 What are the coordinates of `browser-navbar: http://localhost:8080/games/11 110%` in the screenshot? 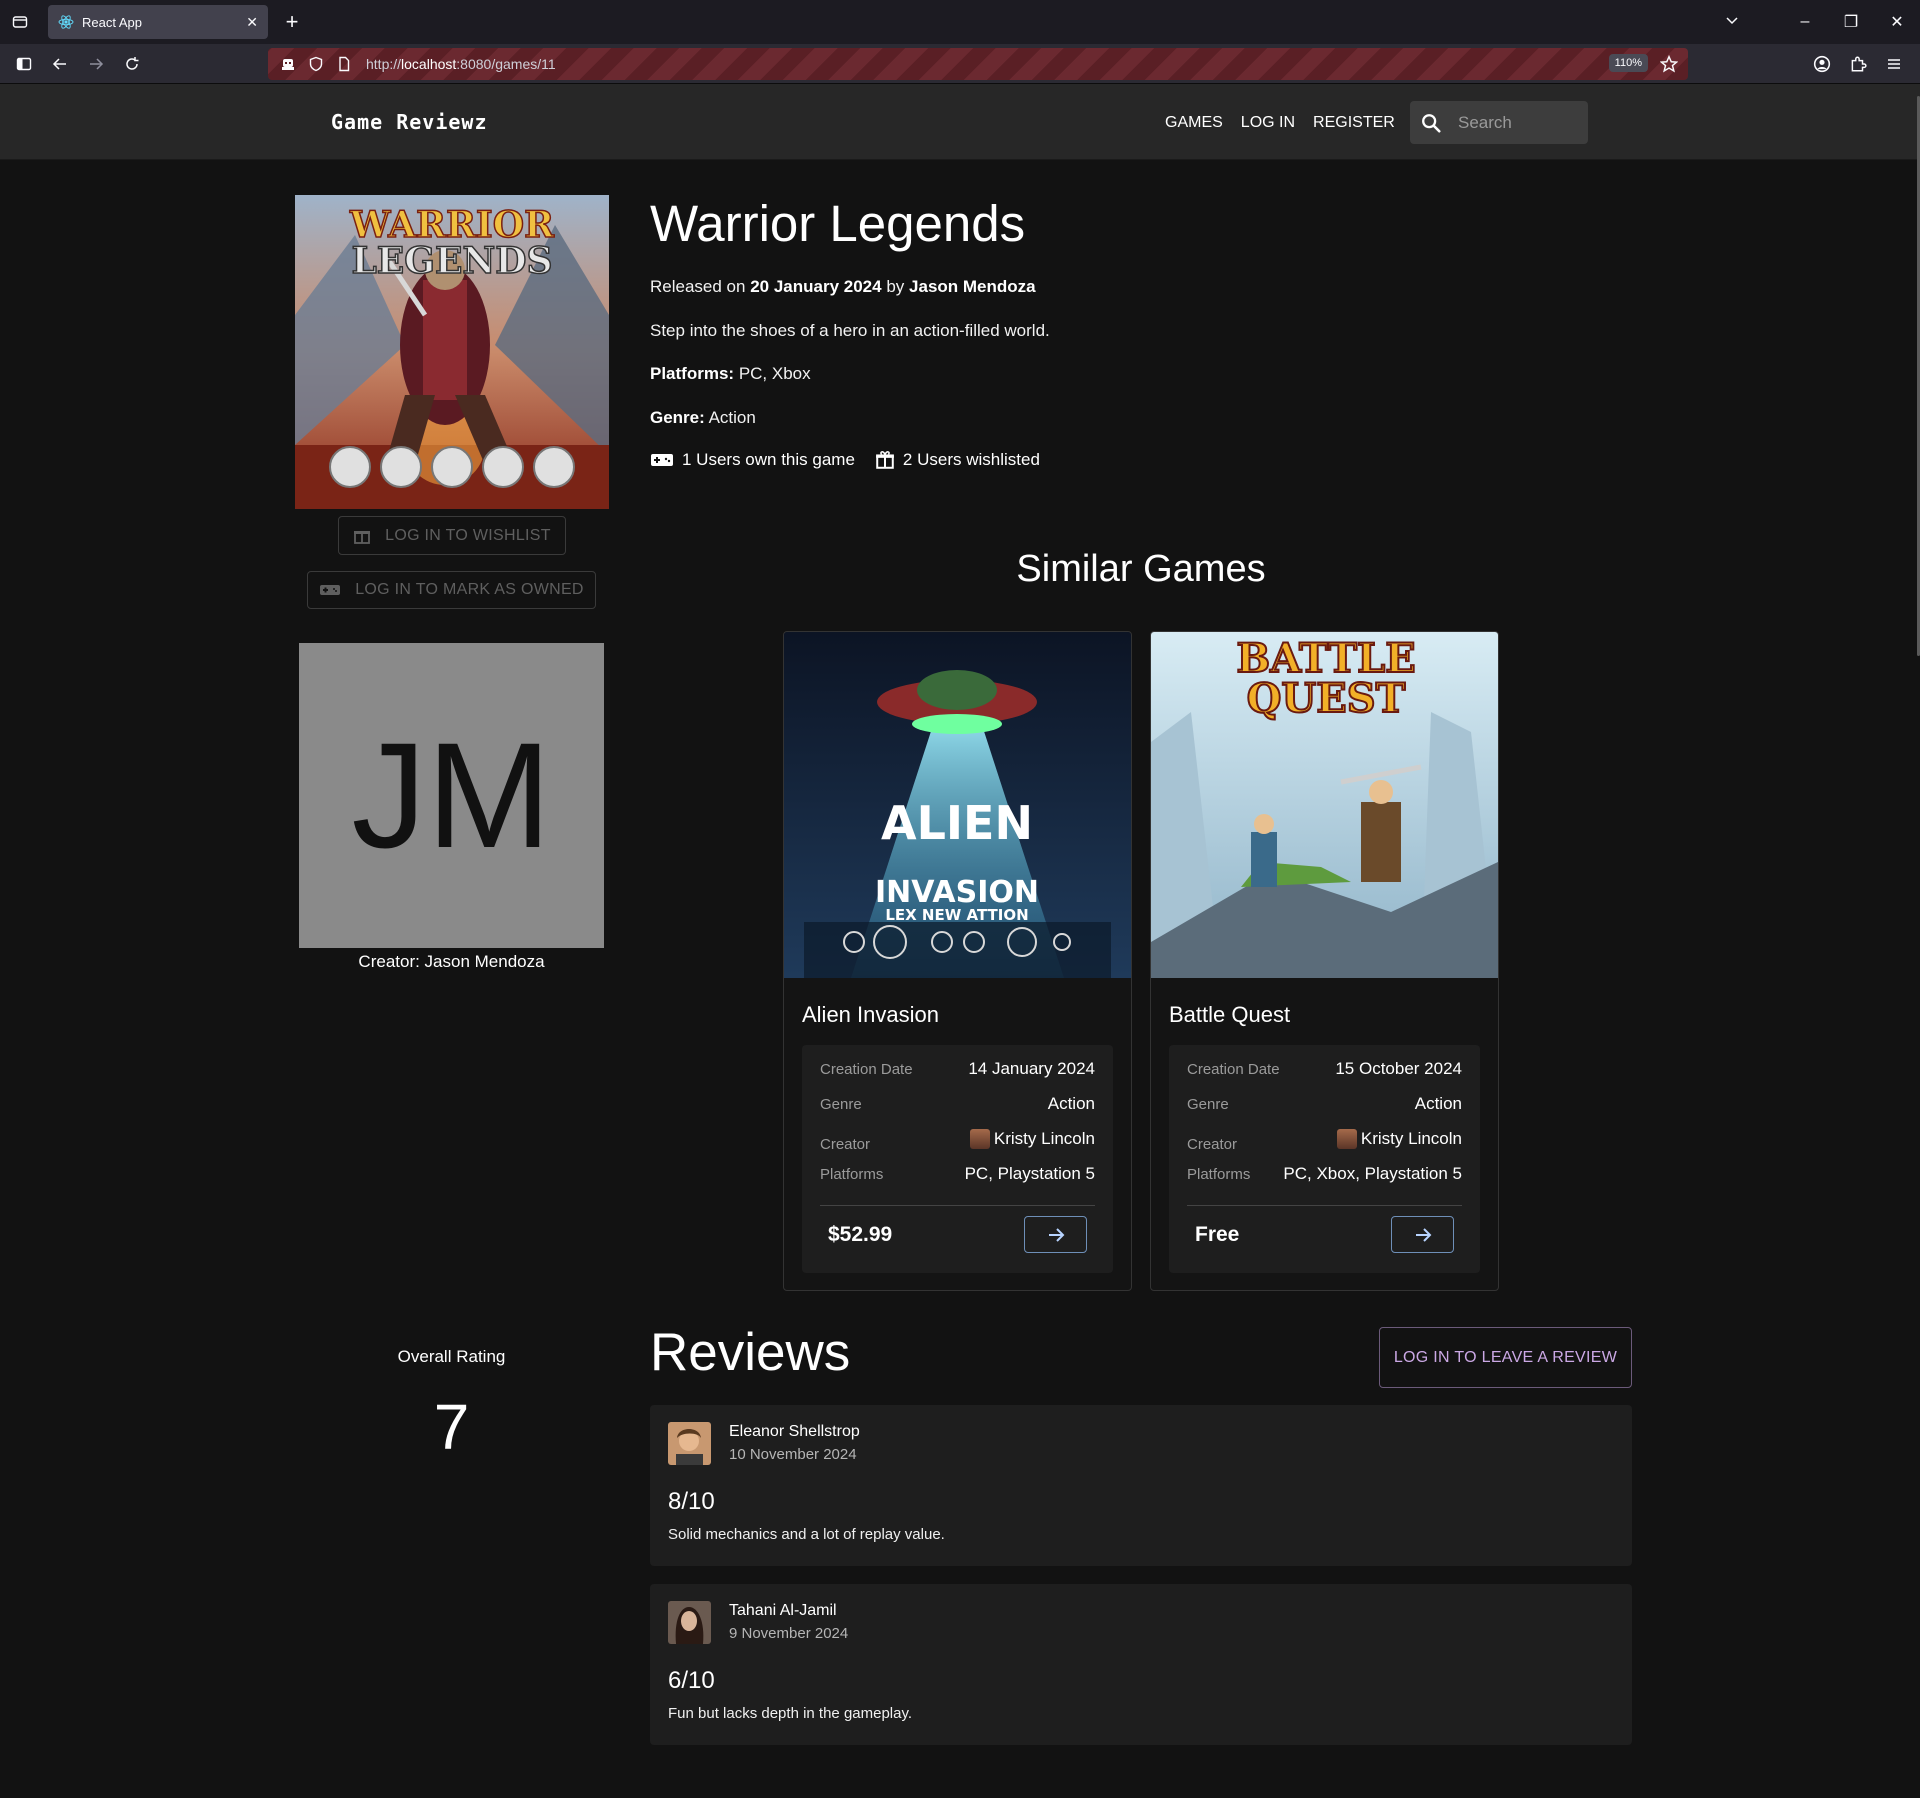 It's located at (960, 64).